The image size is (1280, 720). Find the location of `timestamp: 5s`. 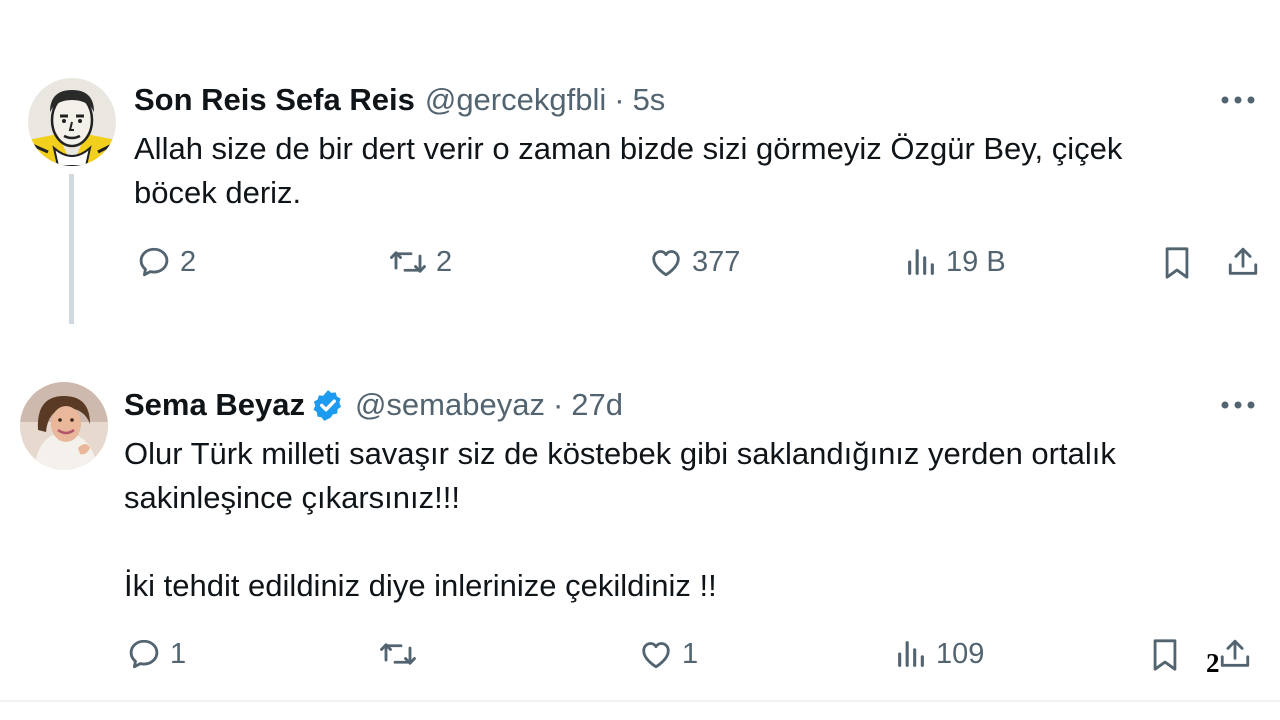

timestamp: 5s is located at coordinates (649, 100).